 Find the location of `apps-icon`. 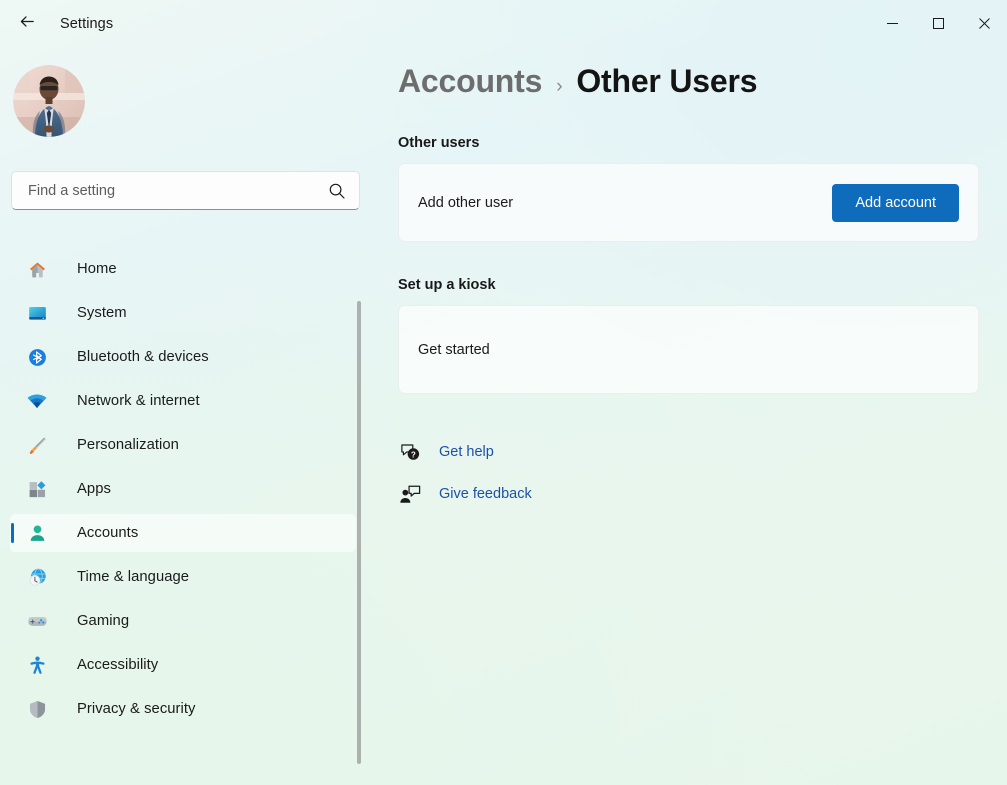

apps-icon is located at coordinates (37, 489).